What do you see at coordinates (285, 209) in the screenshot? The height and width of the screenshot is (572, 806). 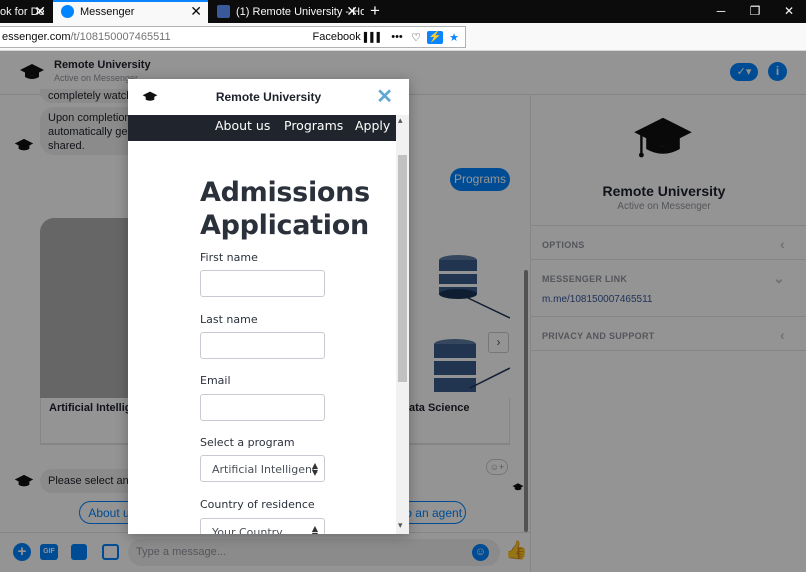 I see `page-title: Admissions Application` at bounding box center [285, 209].